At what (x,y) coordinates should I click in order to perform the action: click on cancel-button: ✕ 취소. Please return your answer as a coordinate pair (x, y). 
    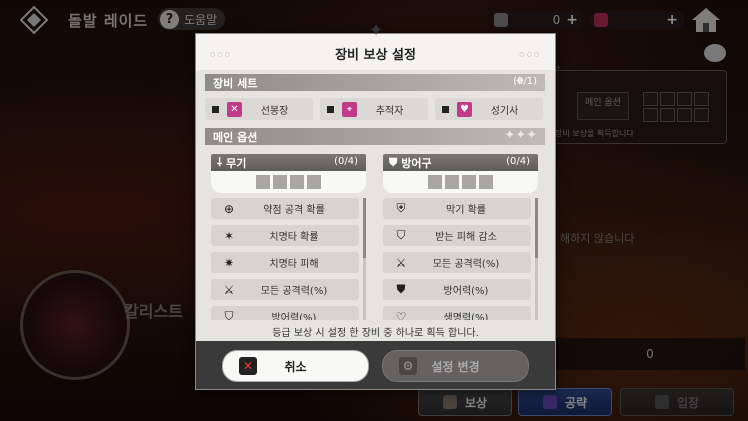
    Looking at the image, I should click on (295, 366).